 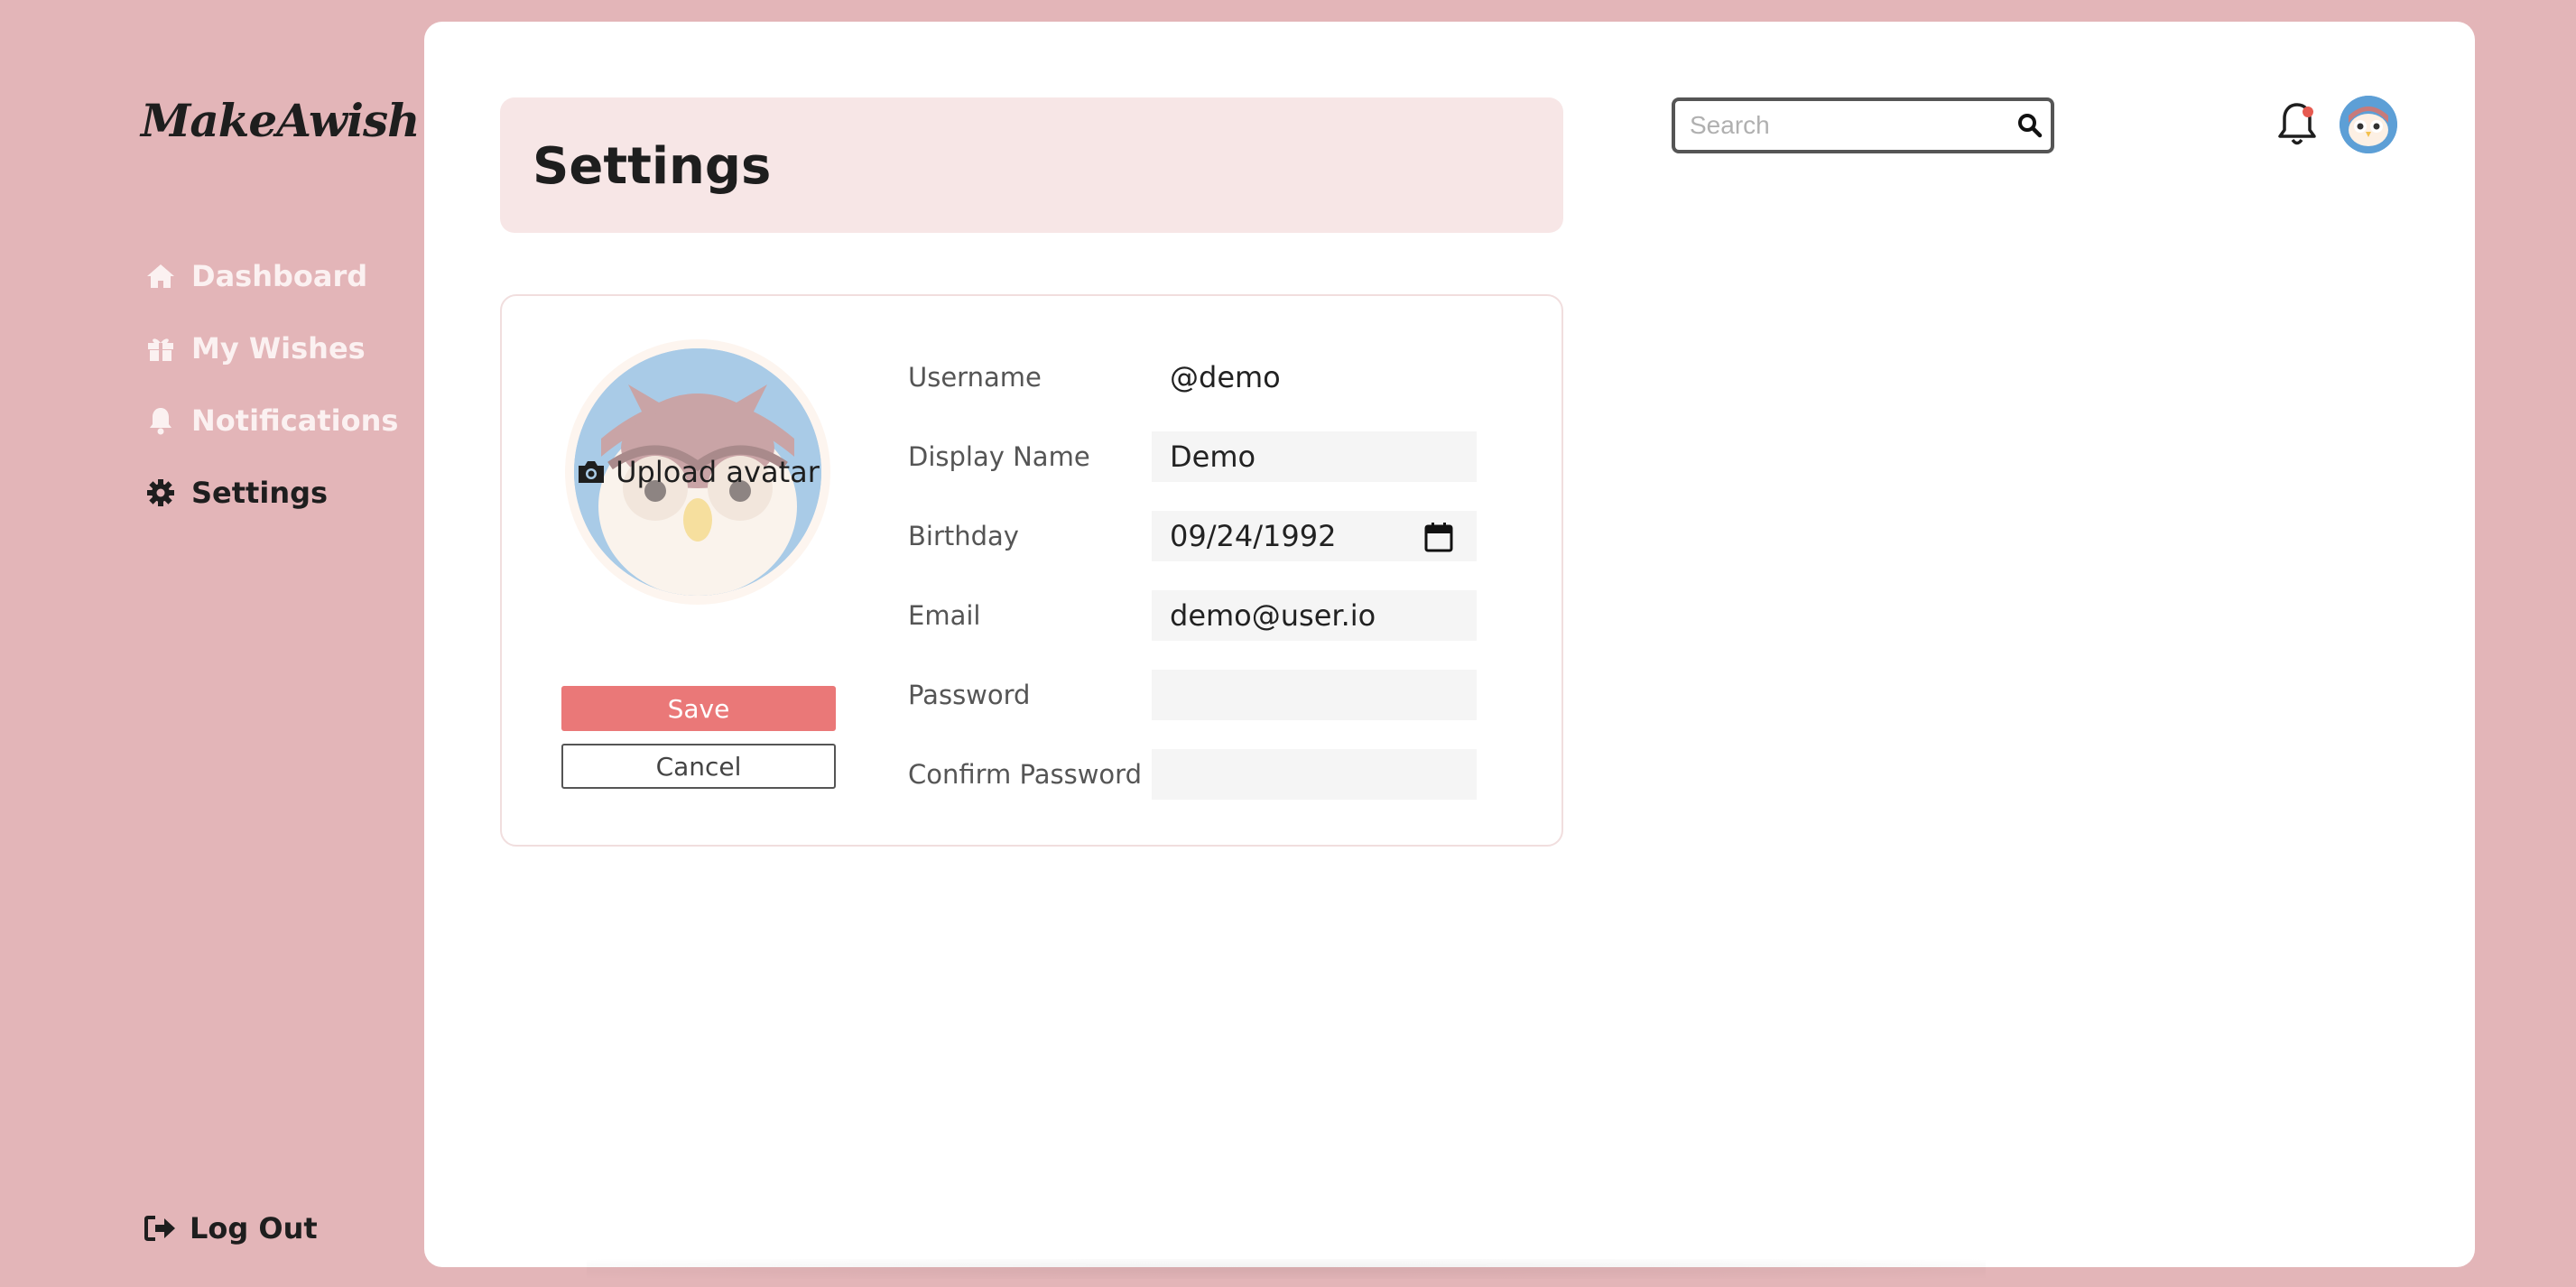 I want to click on username-value: @demo, so click(x=1225, y=377).